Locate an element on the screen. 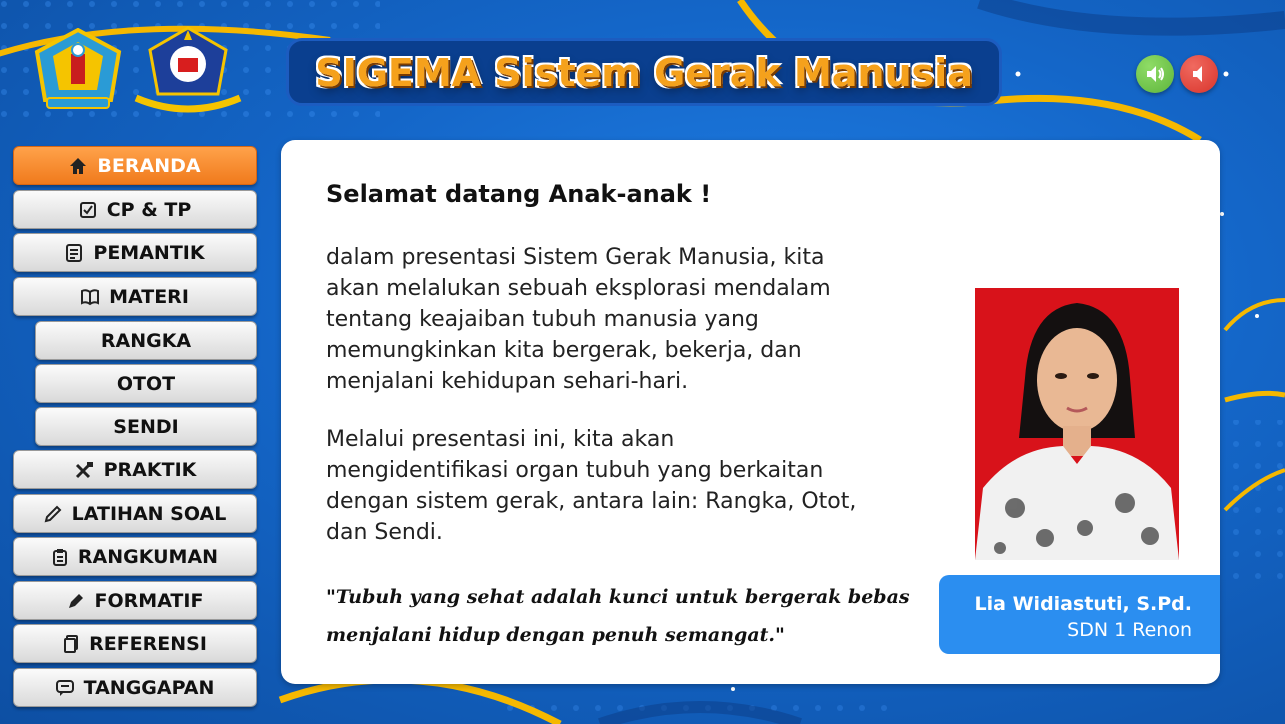 This screenshot has width=1285, height=724. app-title: SIGEMA Sistem Gerak Manusia is located at coordinates (644, 72).